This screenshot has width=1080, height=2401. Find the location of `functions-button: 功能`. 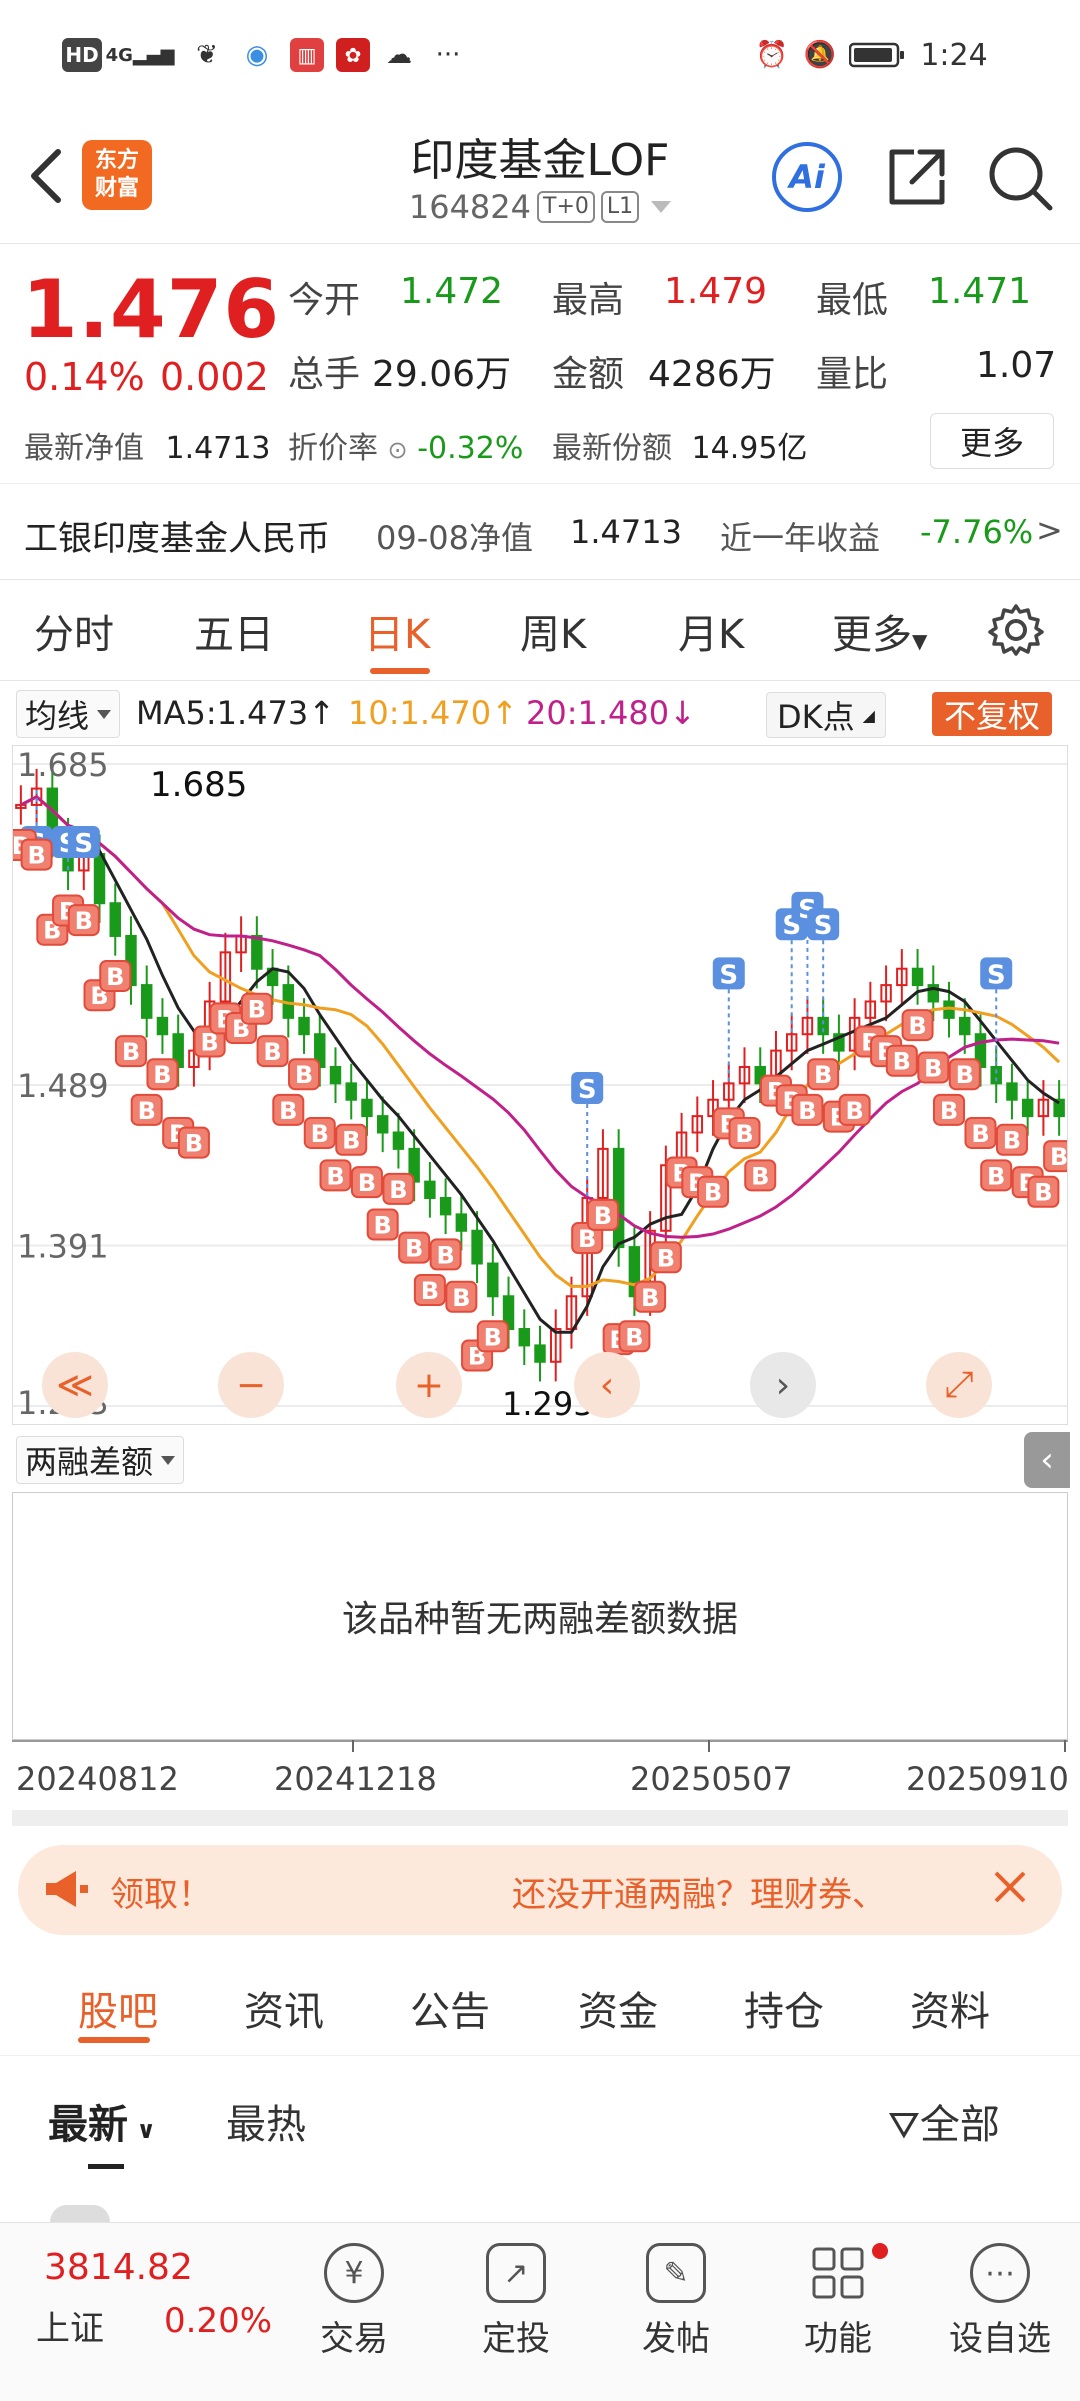

functions-button: 功能 is located at coordinates (838, 2301).